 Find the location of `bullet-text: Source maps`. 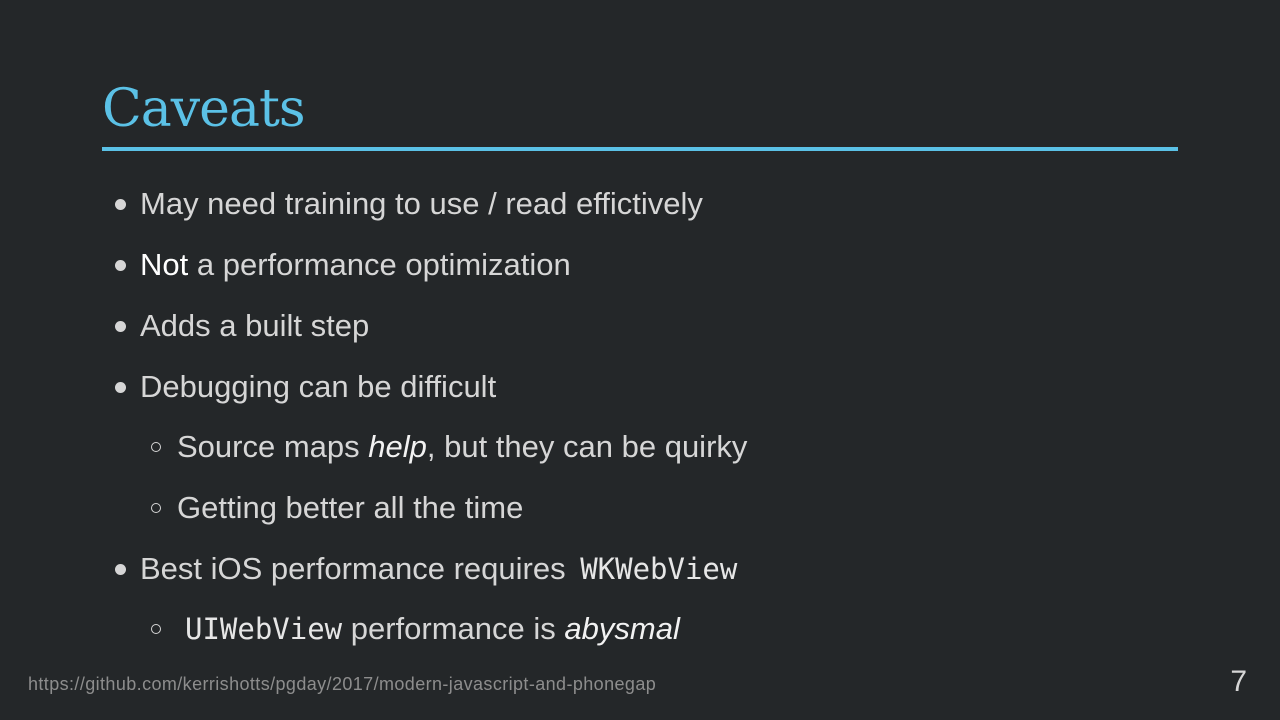

bullet-text: Source maps is located at coordinates (273, 446).